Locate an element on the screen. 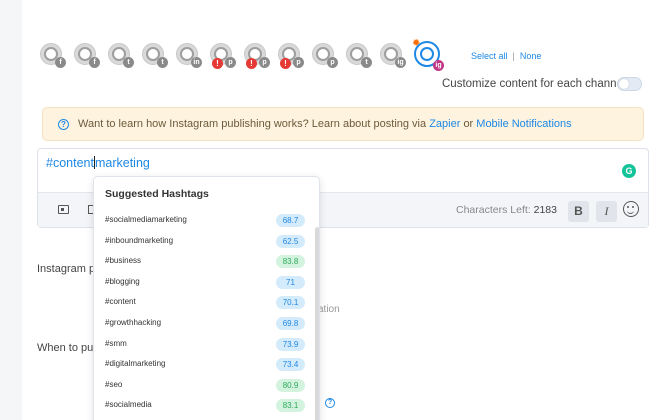 Image resolution: width=660 pixels, height=420 pixels. hashtag-name: #inboundmarketing is located at coordinates (139, 240).